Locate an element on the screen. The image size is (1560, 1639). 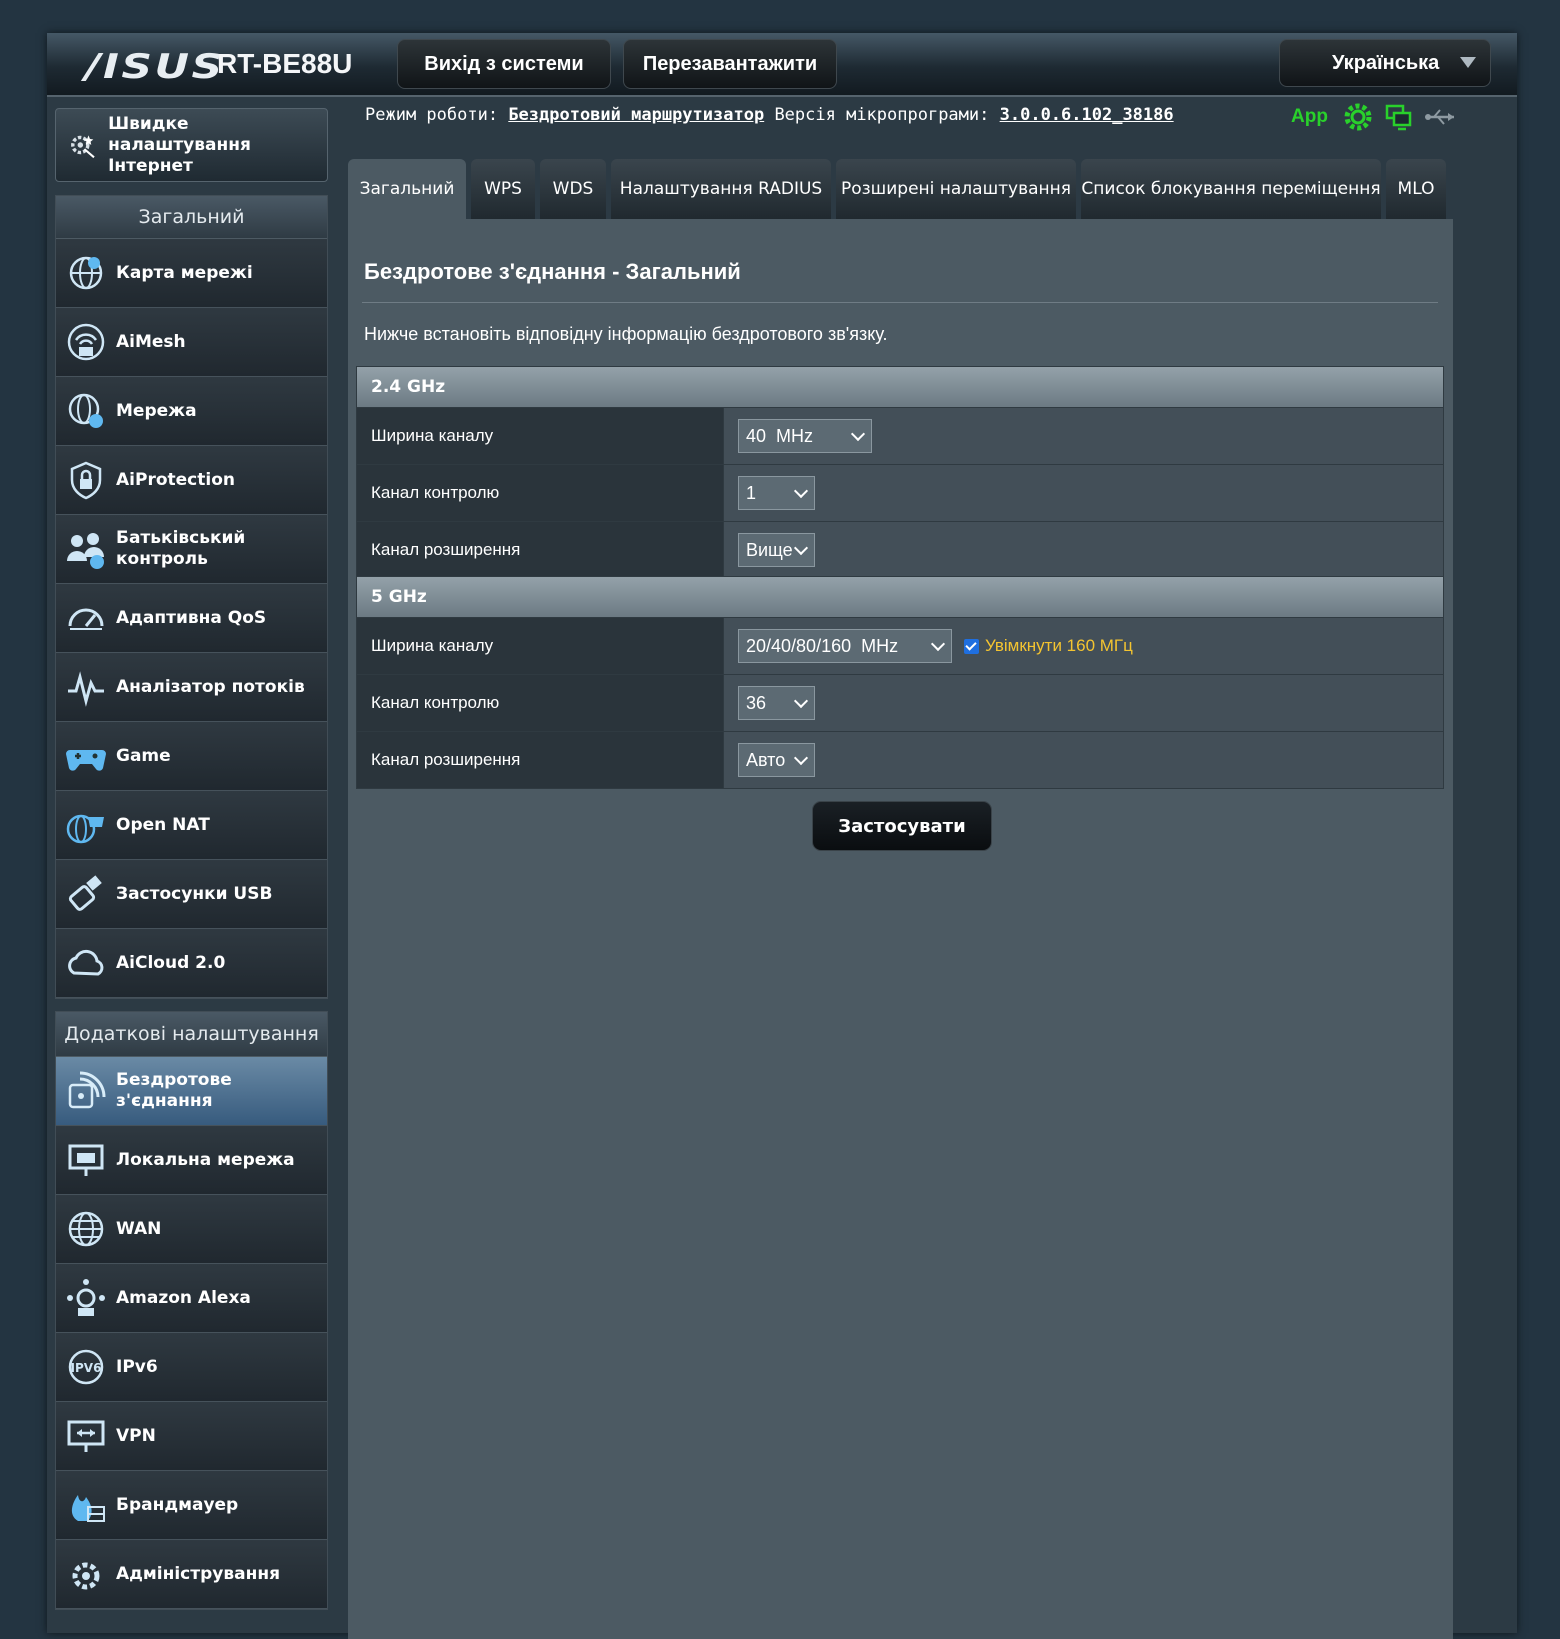
sidebar-item-network: Мережа is located at coordinates (191, 411).